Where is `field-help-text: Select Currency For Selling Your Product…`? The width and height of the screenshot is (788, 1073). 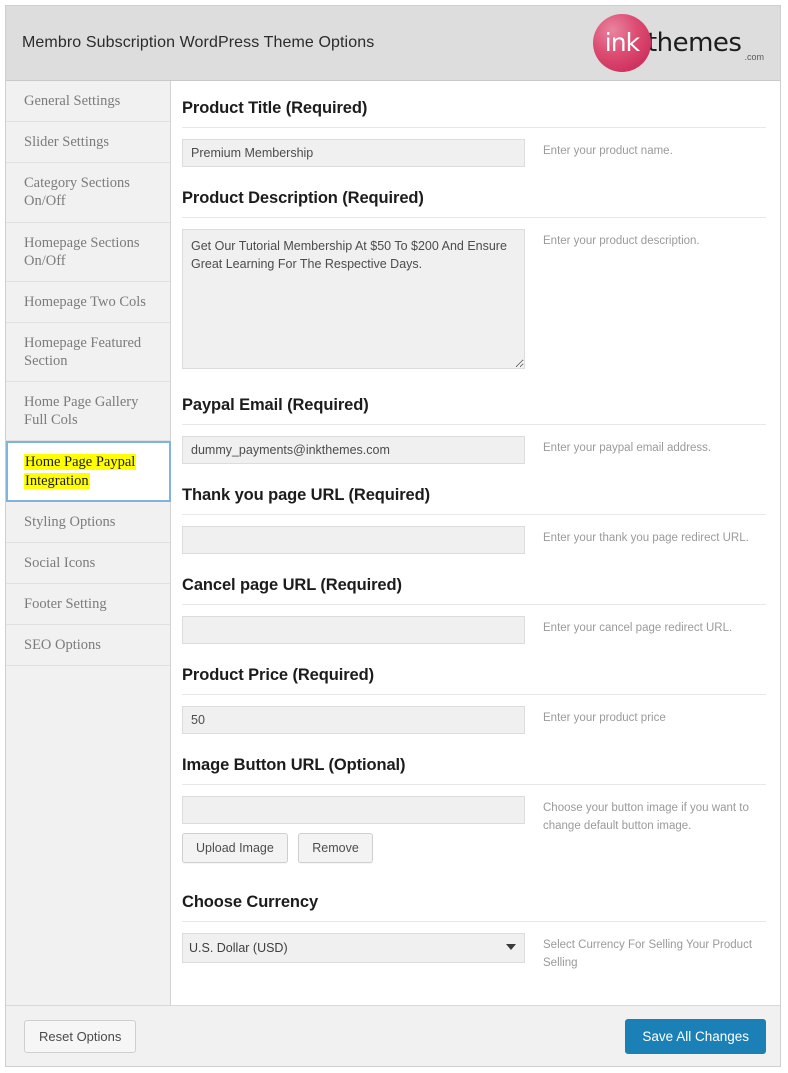 field-help-text: Select Currency For Selling Your Product… is located at coordinates (648, 954).